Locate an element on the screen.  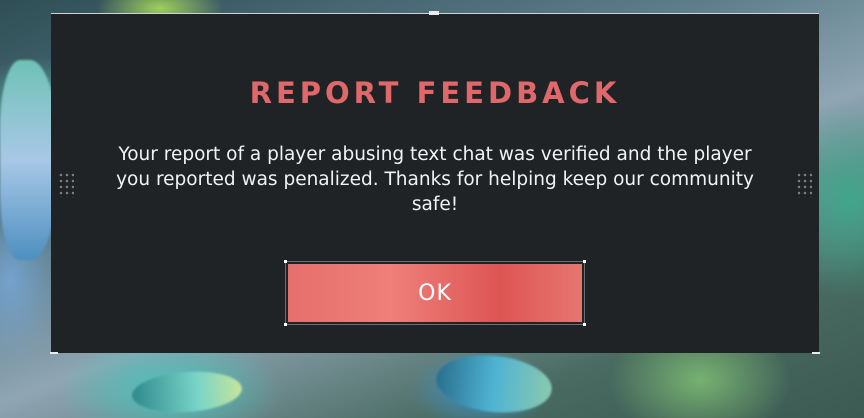
dialog-corner-bottom-right is located at coordinates (816, 353).